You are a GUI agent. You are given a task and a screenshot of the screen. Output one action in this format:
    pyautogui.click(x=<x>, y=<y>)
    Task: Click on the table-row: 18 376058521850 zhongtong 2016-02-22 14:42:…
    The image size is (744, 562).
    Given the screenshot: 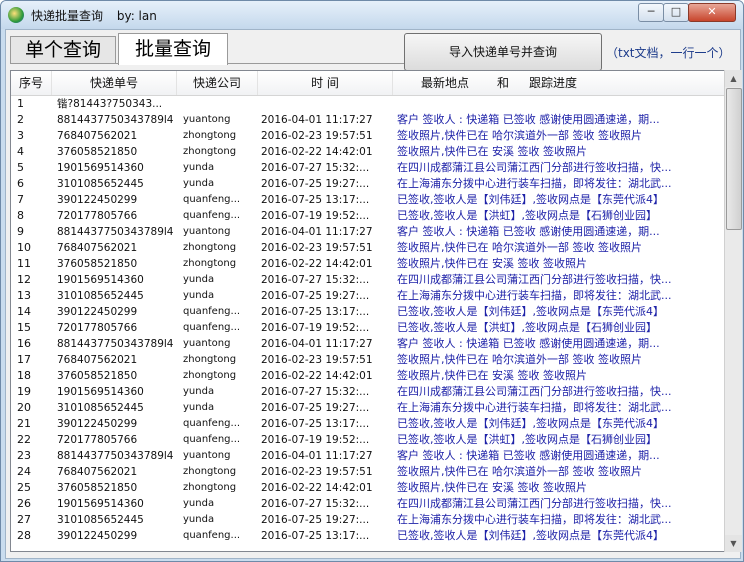 What is the action you would take?
    pyautogui.click(x=367, y=376)
    